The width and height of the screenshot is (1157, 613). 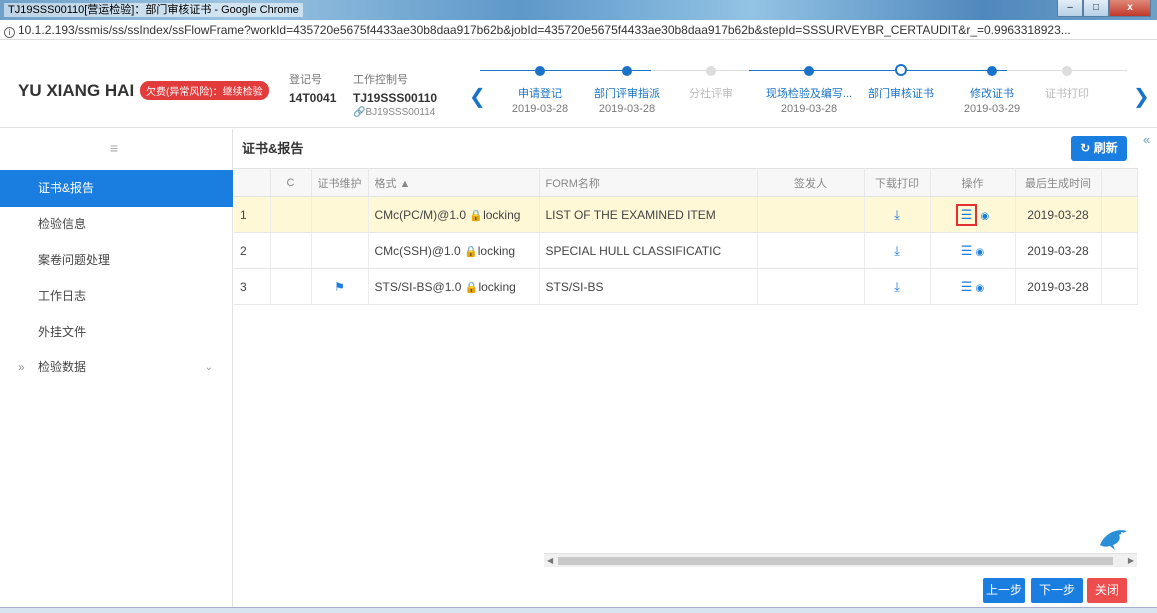 What do you see at coordinates (21, 367) in the screenshot?
I see `expand-icon: »` at bounding box center [21, 367].